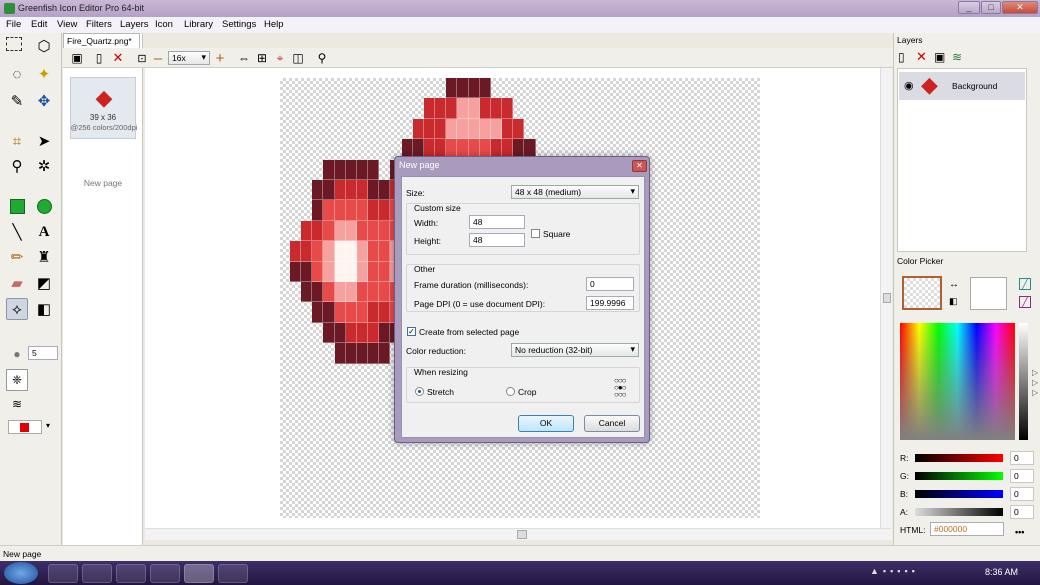 The image size is (1040, 585). Describe the element at coordinates (17, 206) in the screenshot. I see `rectangle-icon` at that location.